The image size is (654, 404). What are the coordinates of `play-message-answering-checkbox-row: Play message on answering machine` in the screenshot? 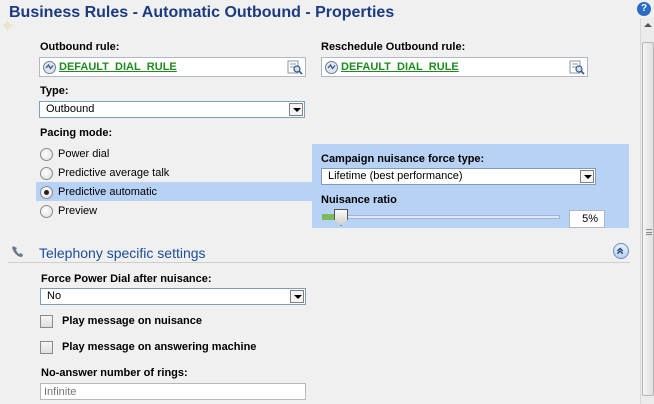 It's located at (165, 348).